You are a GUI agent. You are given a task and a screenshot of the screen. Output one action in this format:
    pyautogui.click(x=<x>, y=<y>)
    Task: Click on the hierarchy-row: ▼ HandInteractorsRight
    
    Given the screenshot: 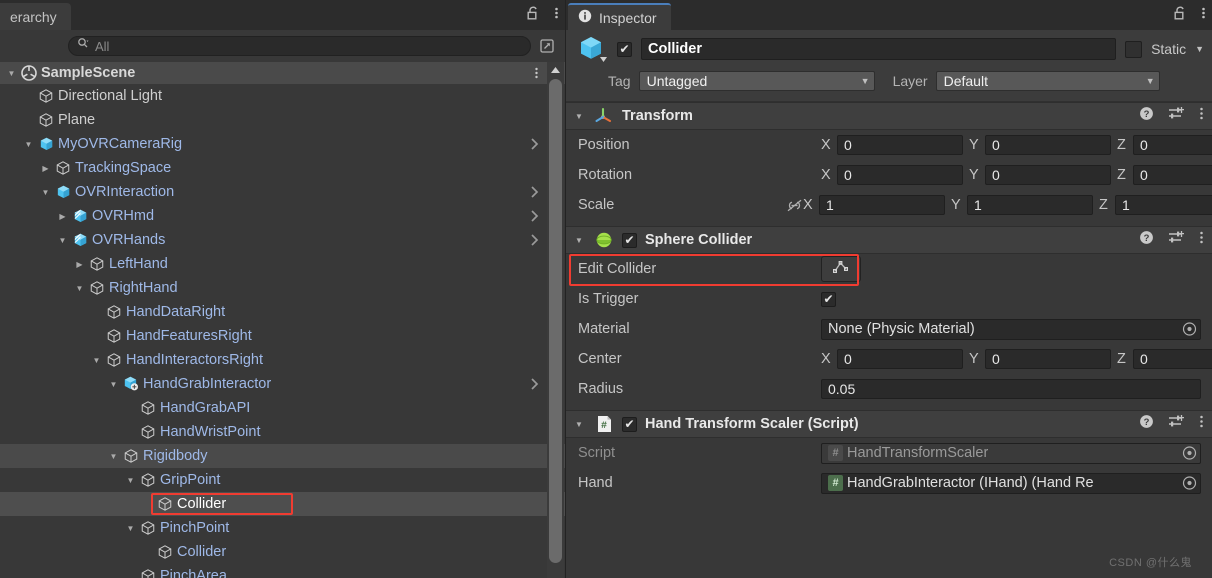 What is the action you would take?
    pyautogui.click(x=282, y=360)
    